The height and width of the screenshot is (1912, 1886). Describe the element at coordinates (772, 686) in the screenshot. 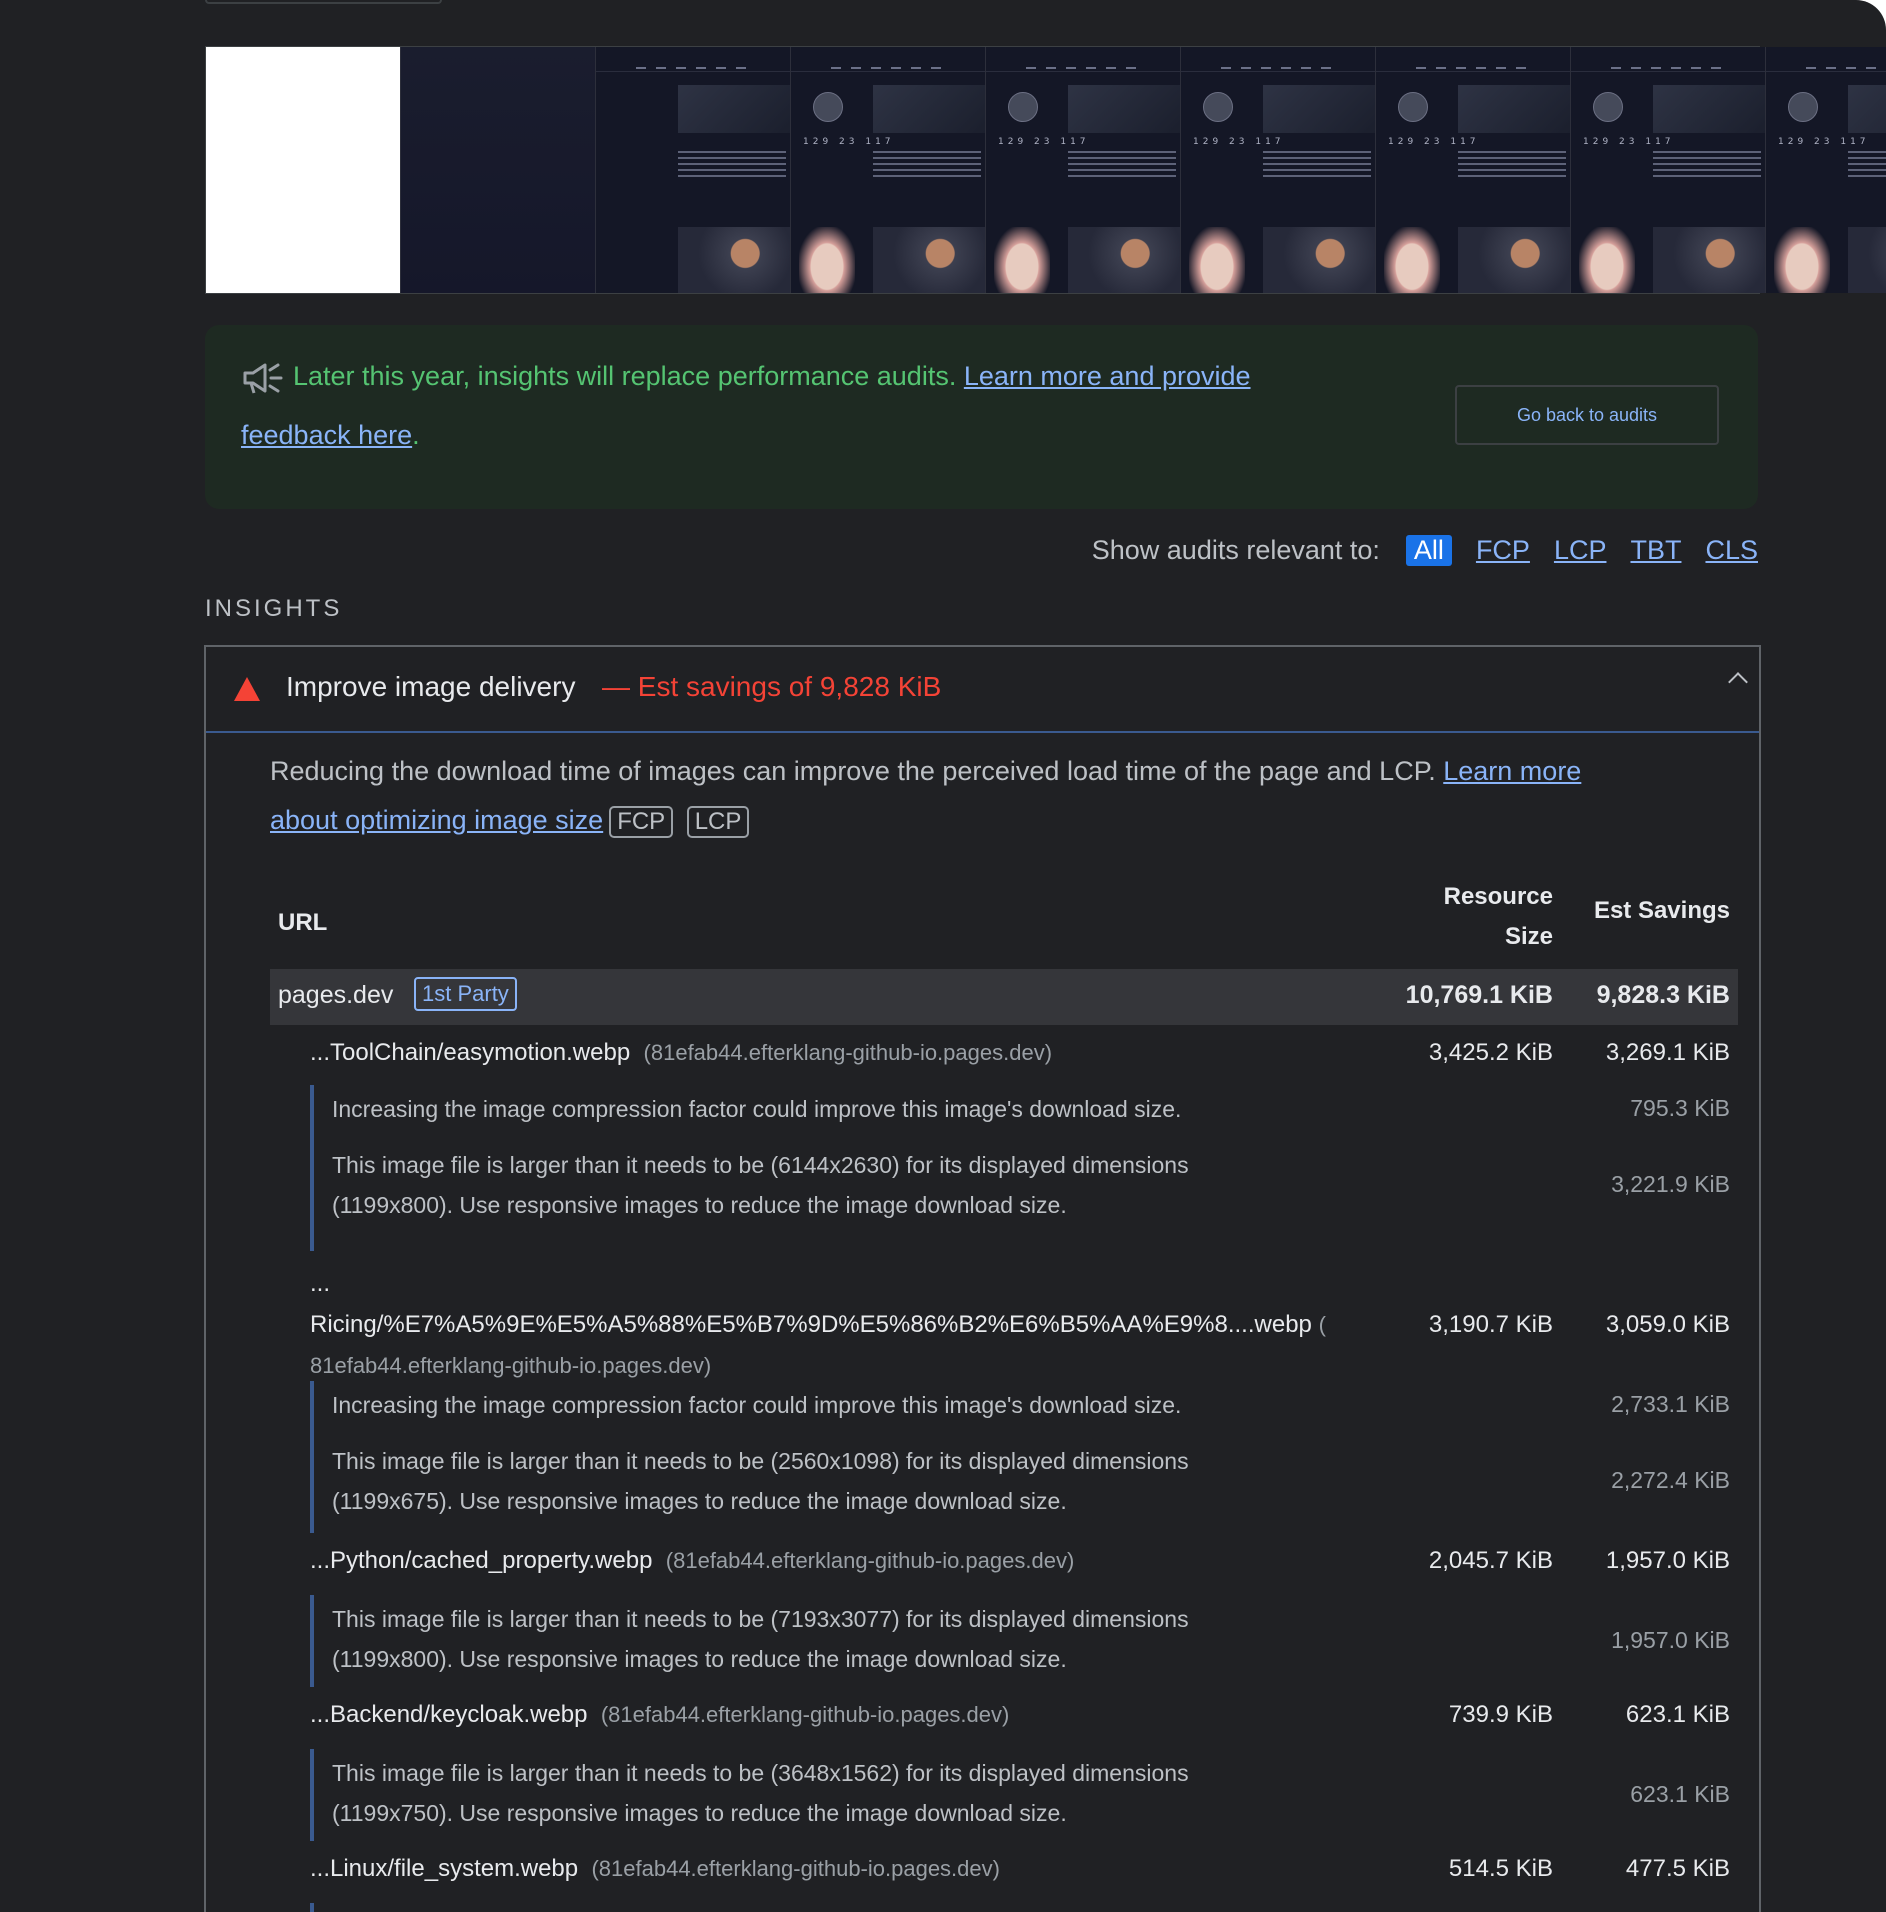

I see `insight-savings: — Est savings of 9,828 KiB` at that location.